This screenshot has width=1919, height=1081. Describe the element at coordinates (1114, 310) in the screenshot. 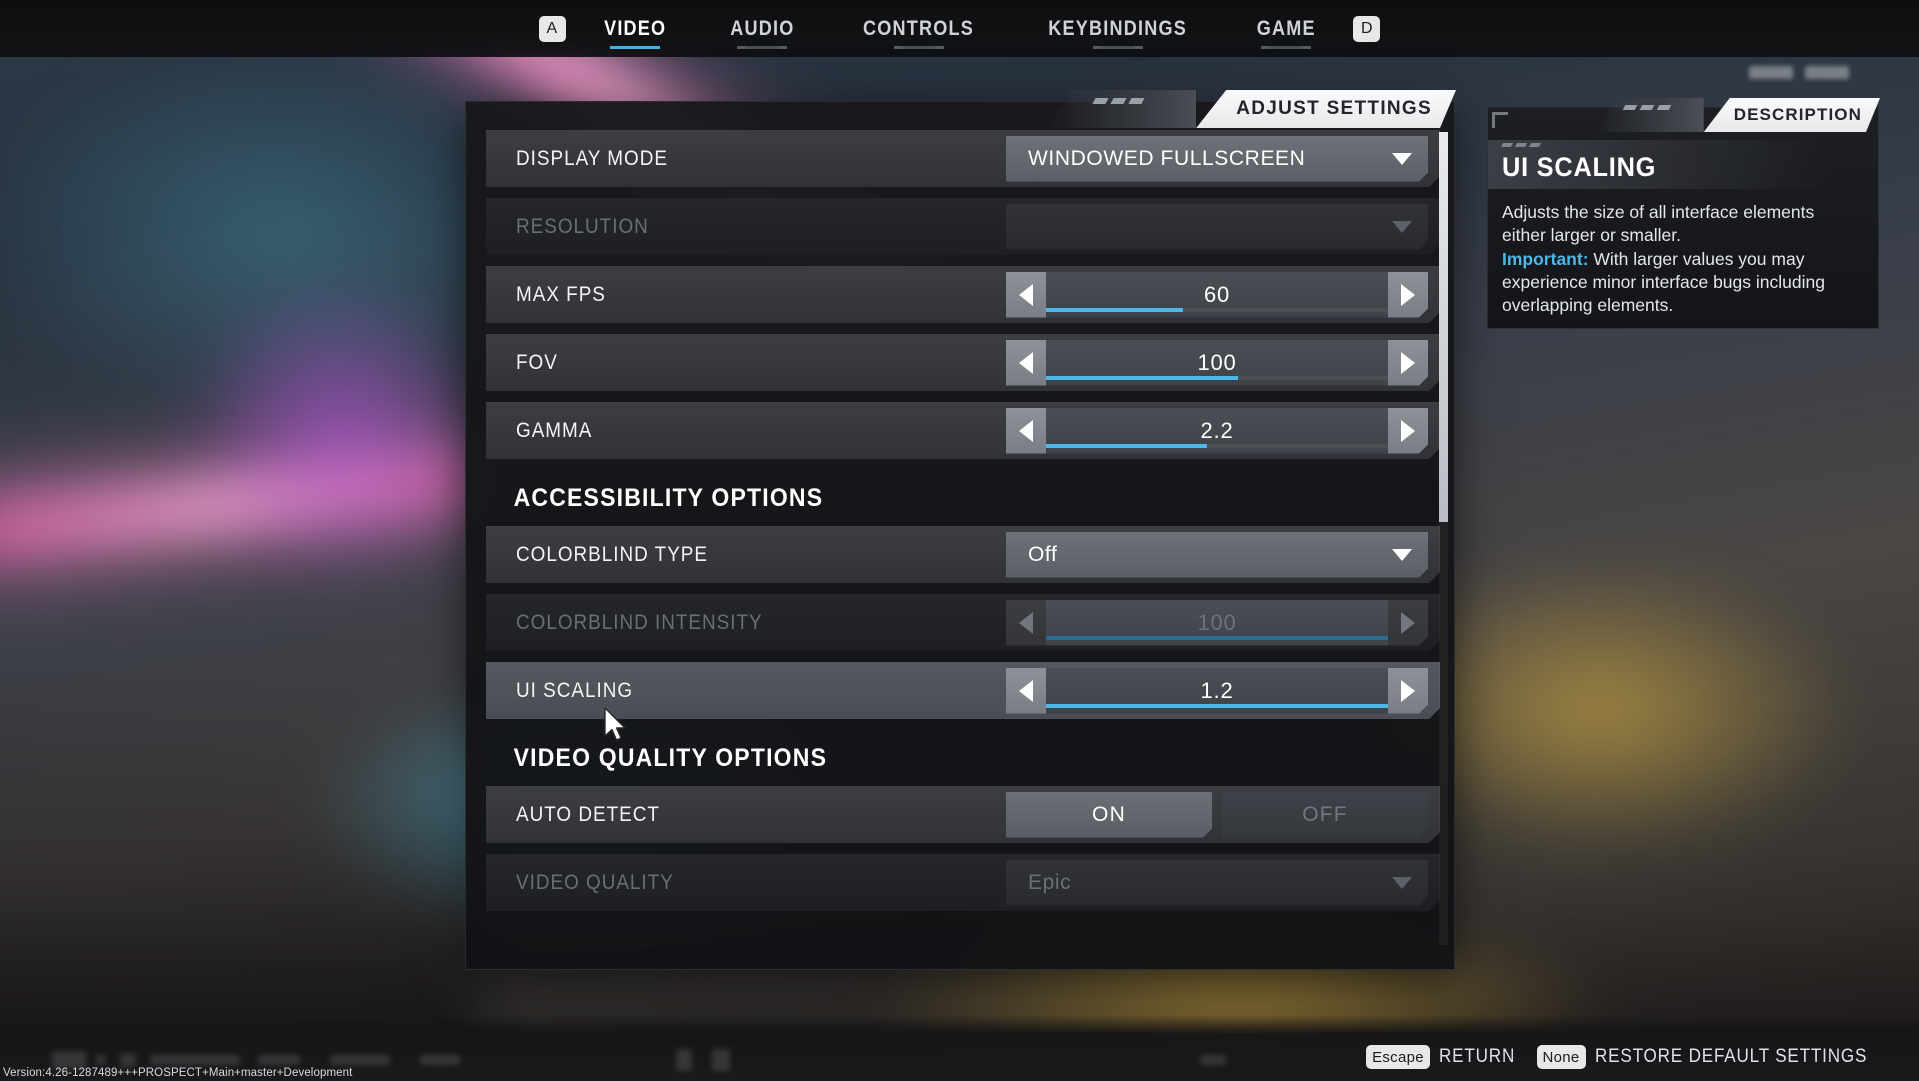

I see `slider-fill-max-fps` at that location.